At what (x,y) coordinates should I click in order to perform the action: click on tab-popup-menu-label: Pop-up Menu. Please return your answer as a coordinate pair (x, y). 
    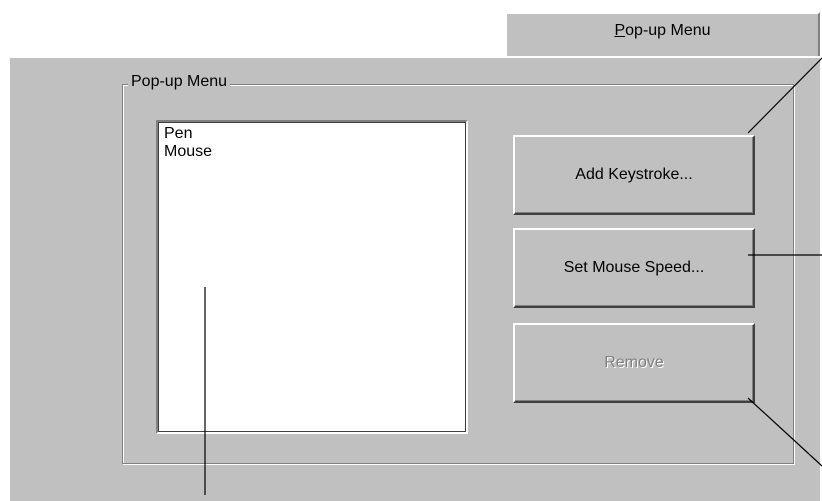
    Looking at the image, I should click on (662, 31).